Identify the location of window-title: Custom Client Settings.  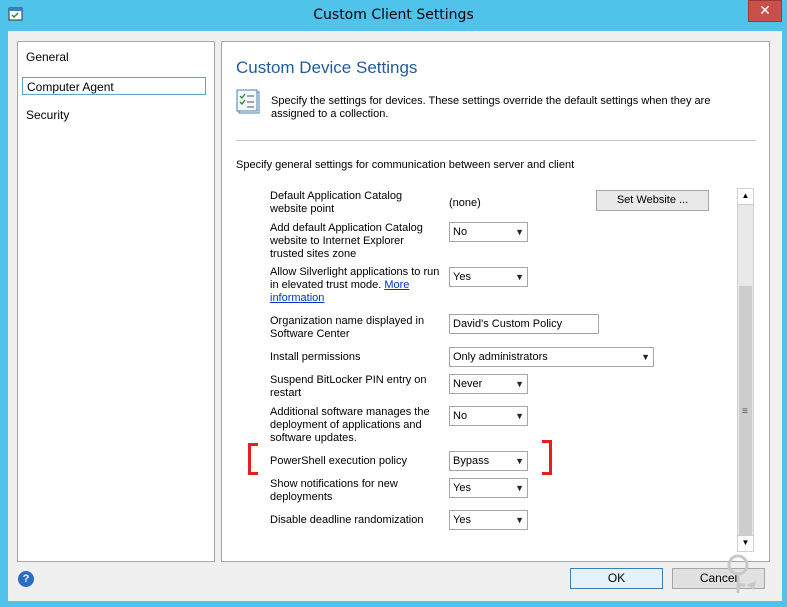
(393, 15).